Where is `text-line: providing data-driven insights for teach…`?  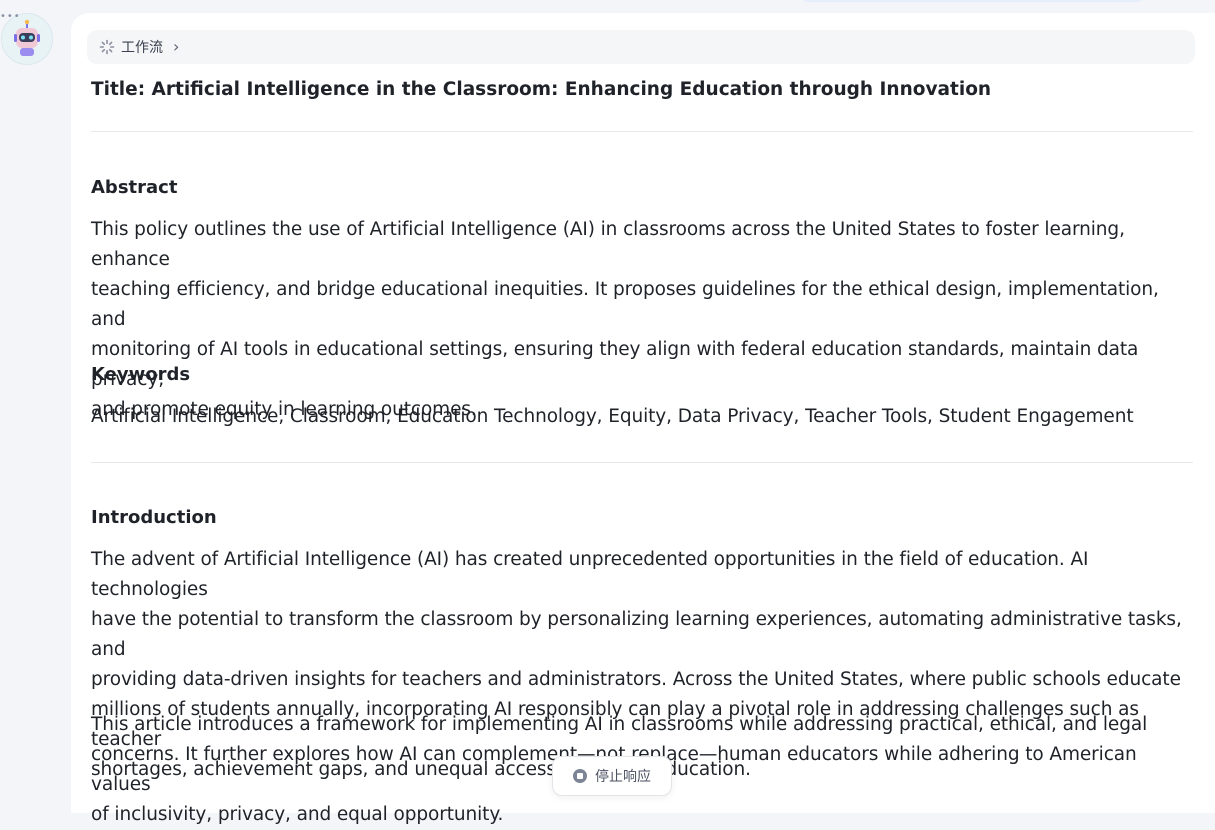 text-line: providing data-driven insights for teach… is located at coordinates (636, 679).